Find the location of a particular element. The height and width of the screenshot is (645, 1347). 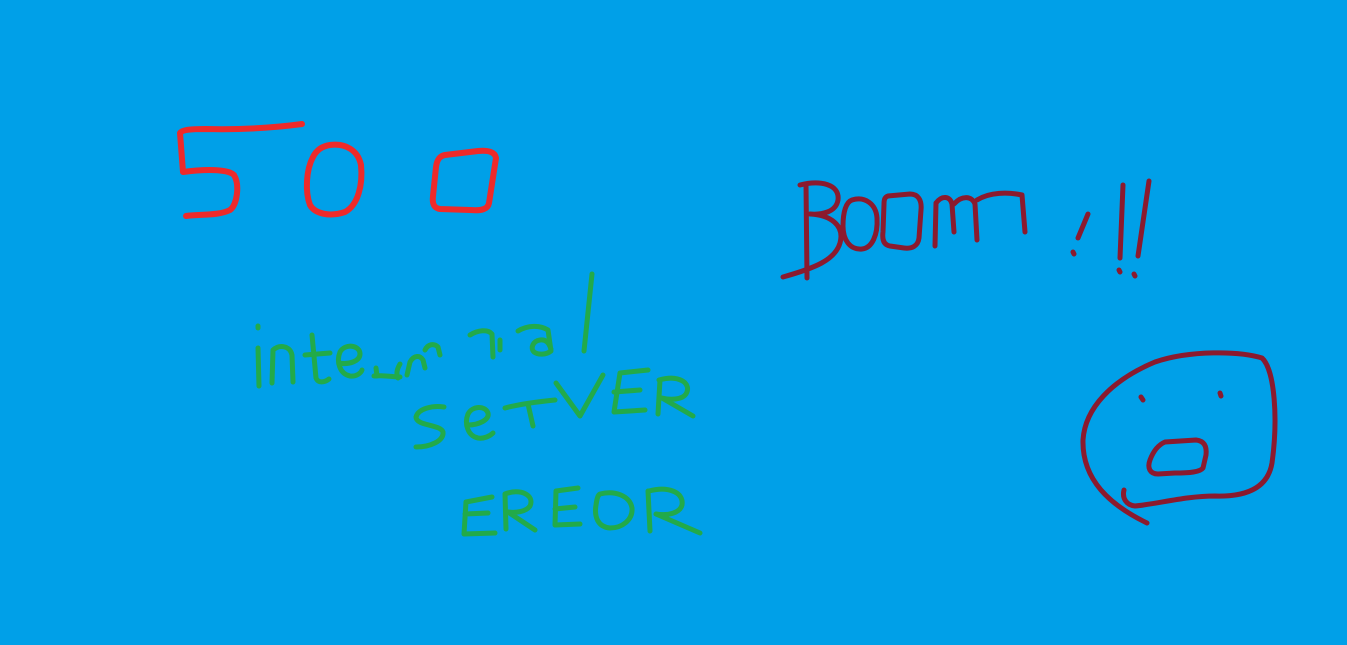

error-code-500-drawing is located at coordinates (338, 170).